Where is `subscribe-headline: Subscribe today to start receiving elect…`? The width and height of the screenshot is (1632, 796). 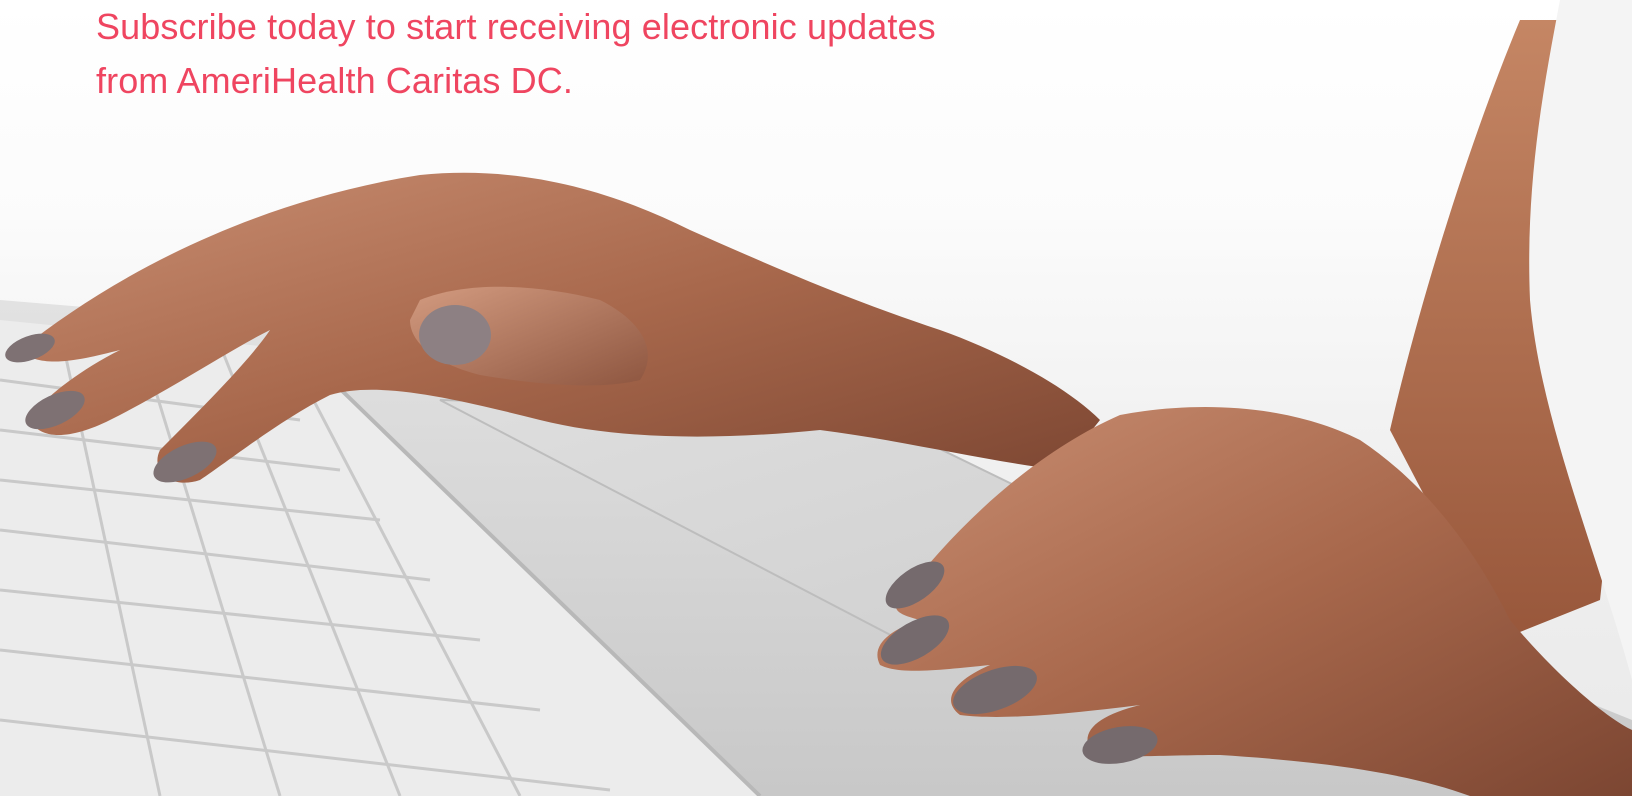
subscribe-headline: Subscribe today to start receiving elect… is located at coordinates (596, 54).